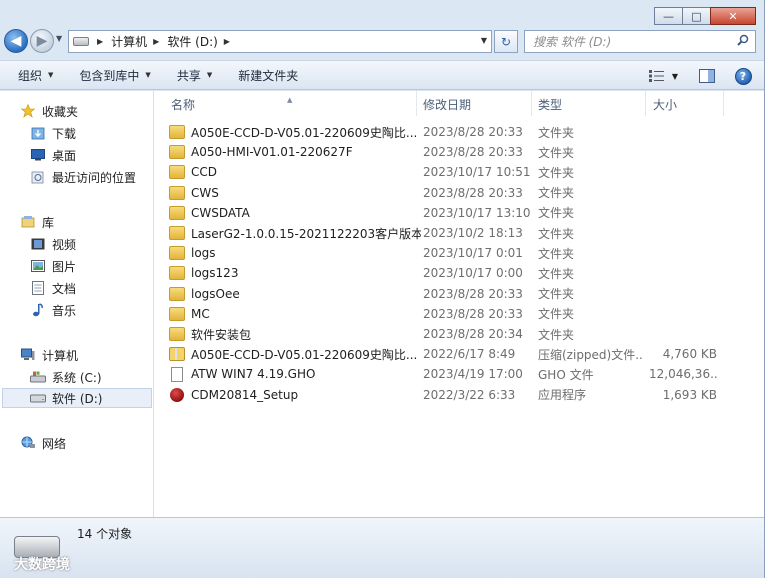 The height and width of the screenshot is (578, 765). What do you see at coordinates (53, 155) in the screenshot?
I see `nav-desktop: 桌面` at bounding box center [53, 155].